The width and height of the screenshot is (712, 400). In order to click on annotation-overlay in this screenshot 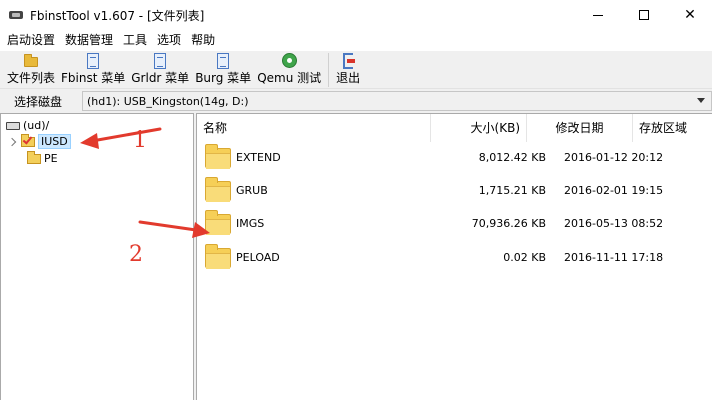, I will do `click(145, 182)`.